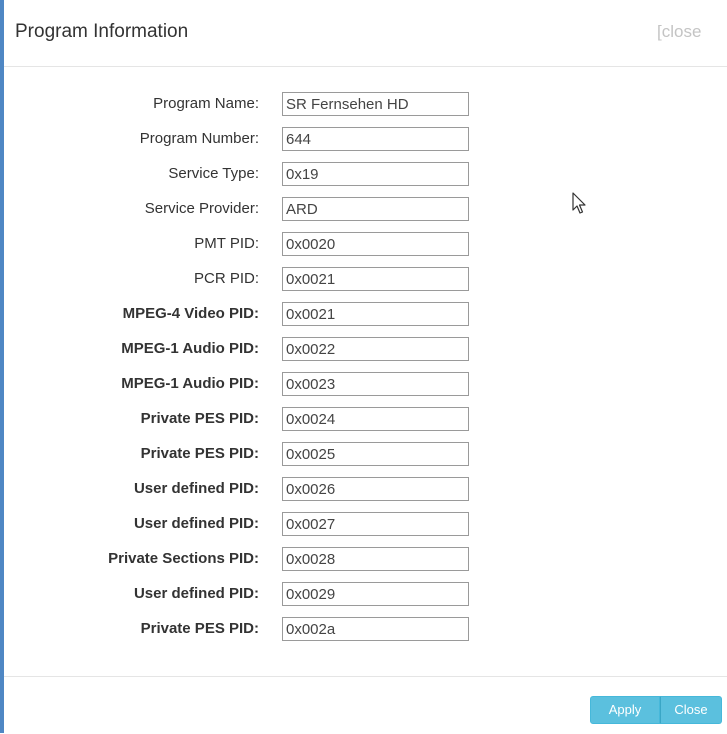 Image resolution: width=727 pixels, height=734 pixels. Describe the element at coordinates (201, 208) in the screenshot. I see `field-label: Service Provider:` at that location.